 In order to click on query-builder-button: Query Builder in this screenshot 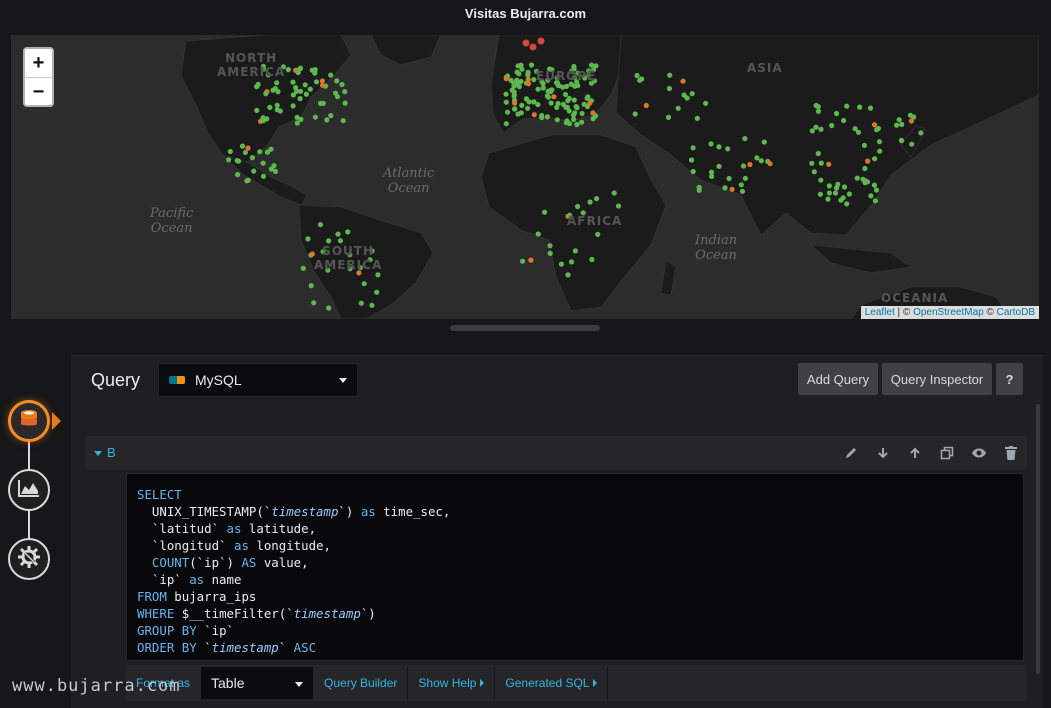, I will do `click(361, 683)`.